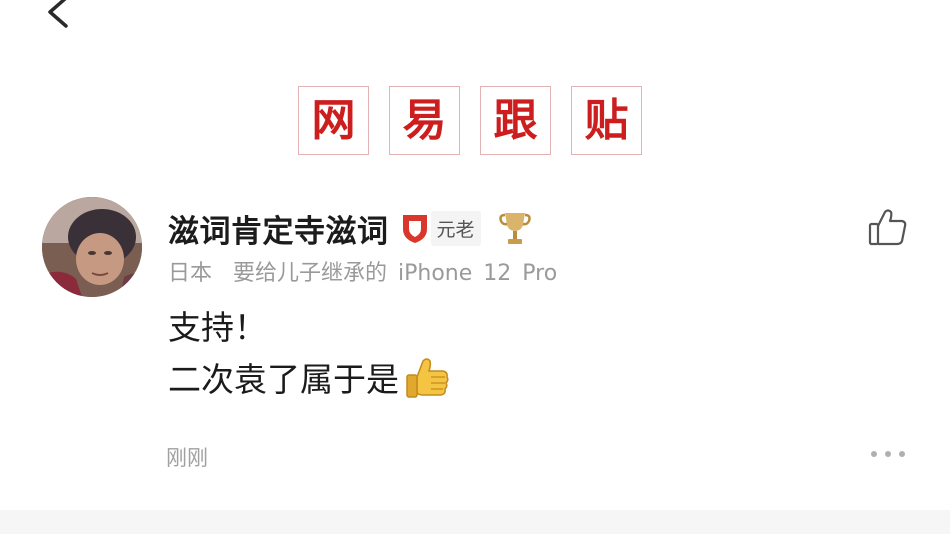 This screenshot has height=534, width=950. I want to click on like-button, so click(888, 228).